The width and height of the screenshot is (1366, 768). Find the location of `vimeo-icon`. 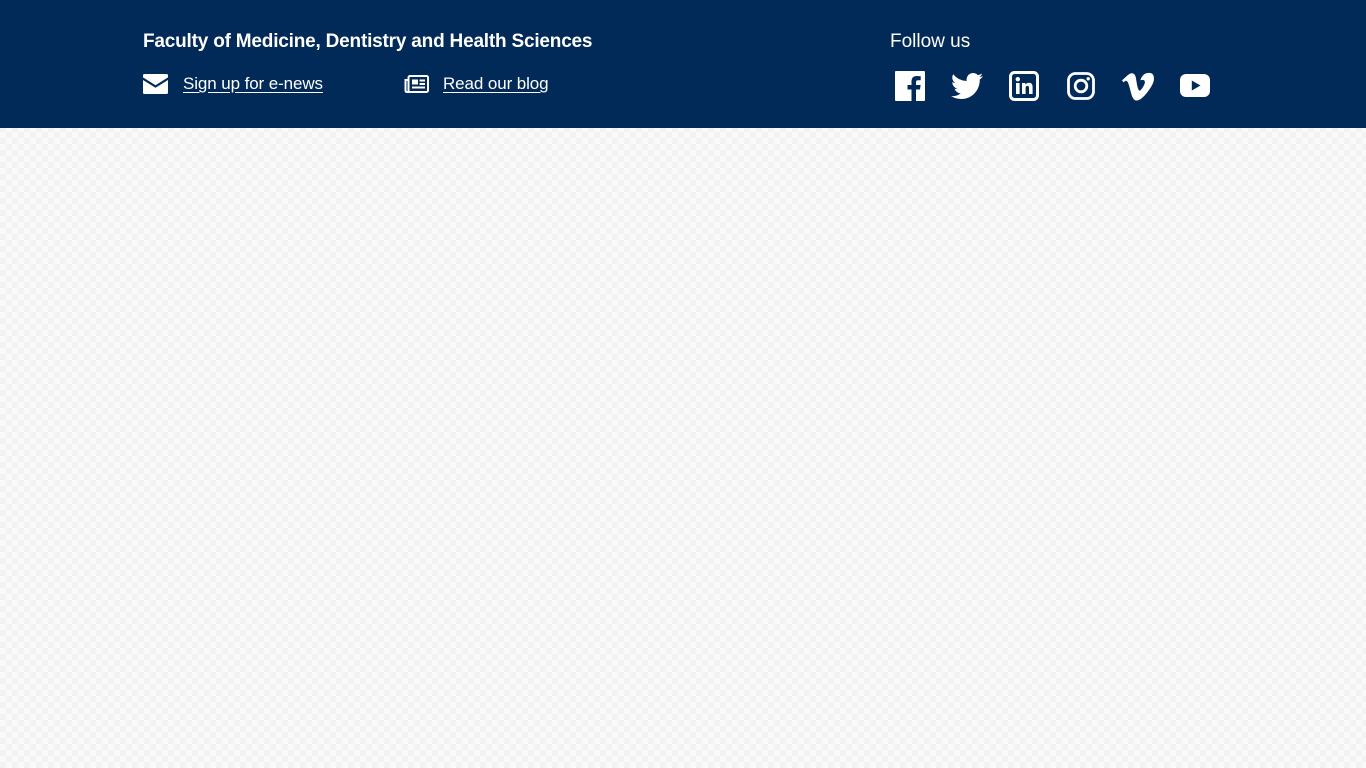

vimeo-icon is located at coordinates (1138, 86).